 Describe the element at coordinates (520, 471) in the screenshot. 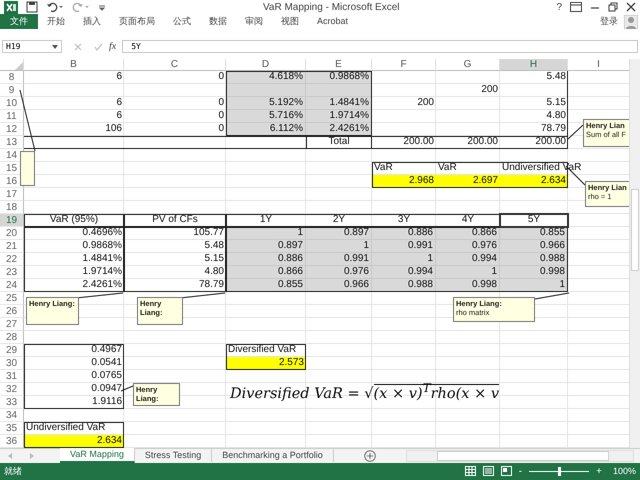

I see `zoom-out-button: -` at that location.